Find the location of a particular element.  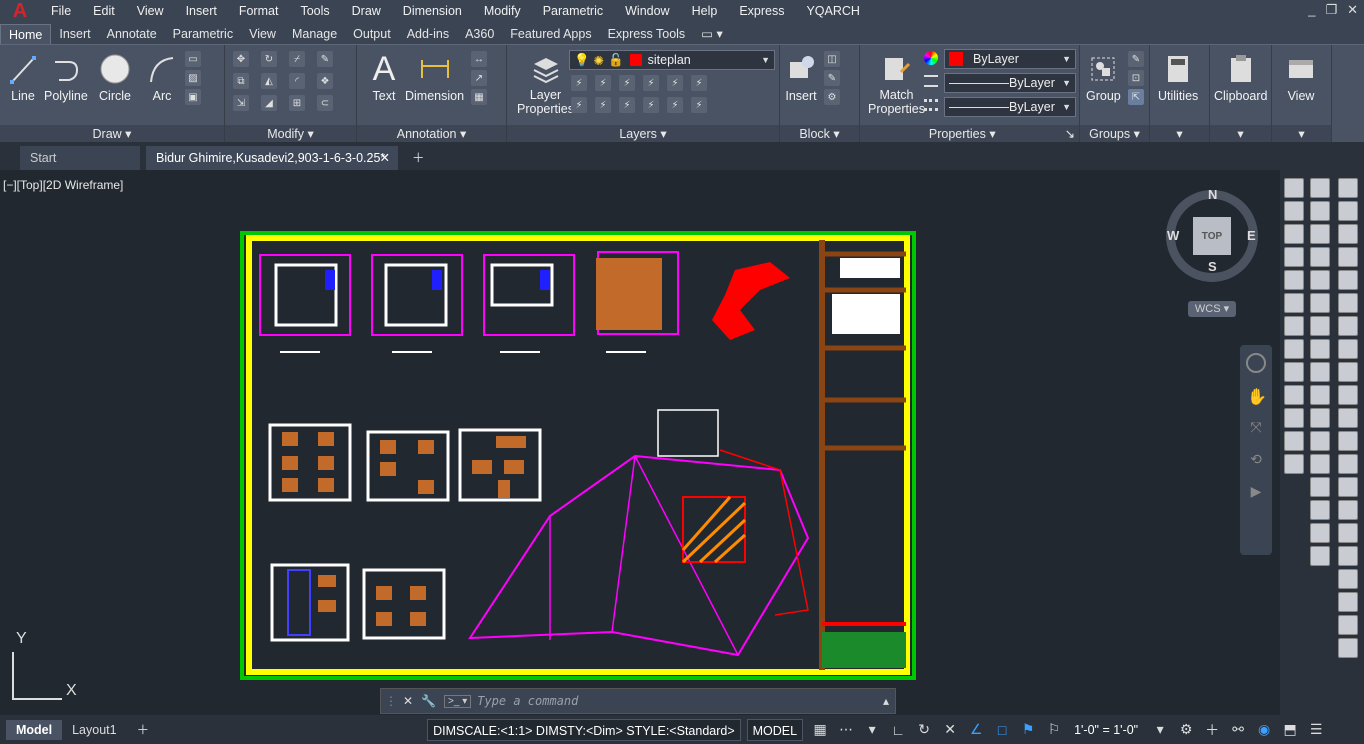

dimension-button: Dimension is located at coordinates (434, 76).